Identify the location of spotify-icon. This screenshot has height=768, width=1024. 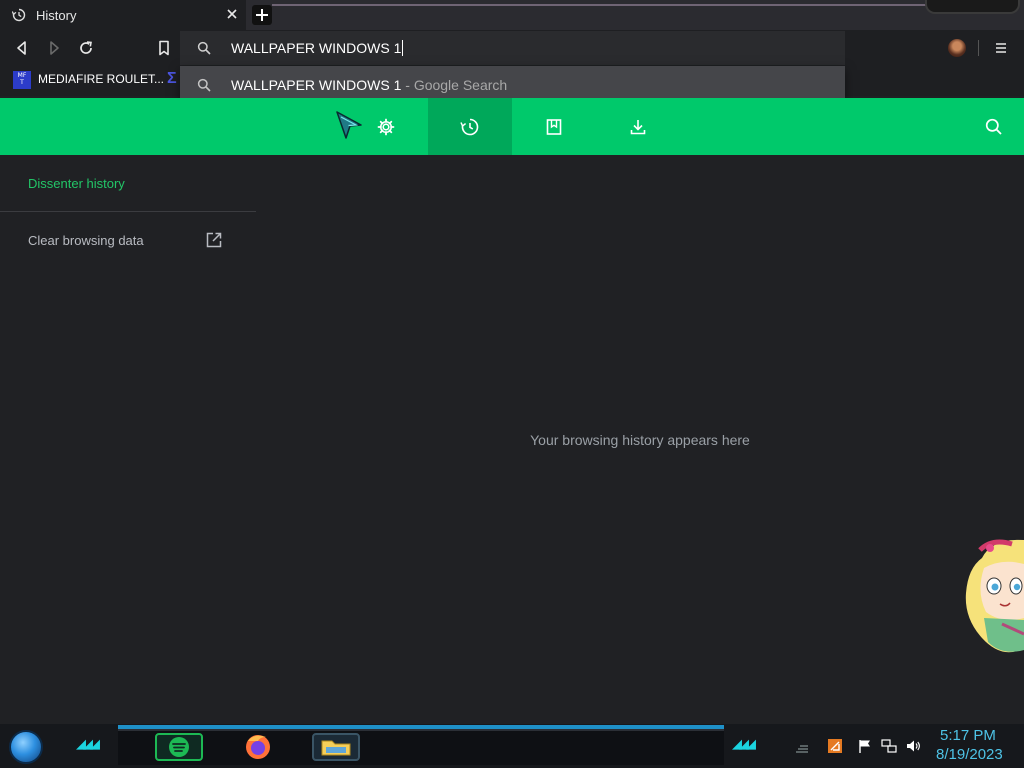
(179, 747).